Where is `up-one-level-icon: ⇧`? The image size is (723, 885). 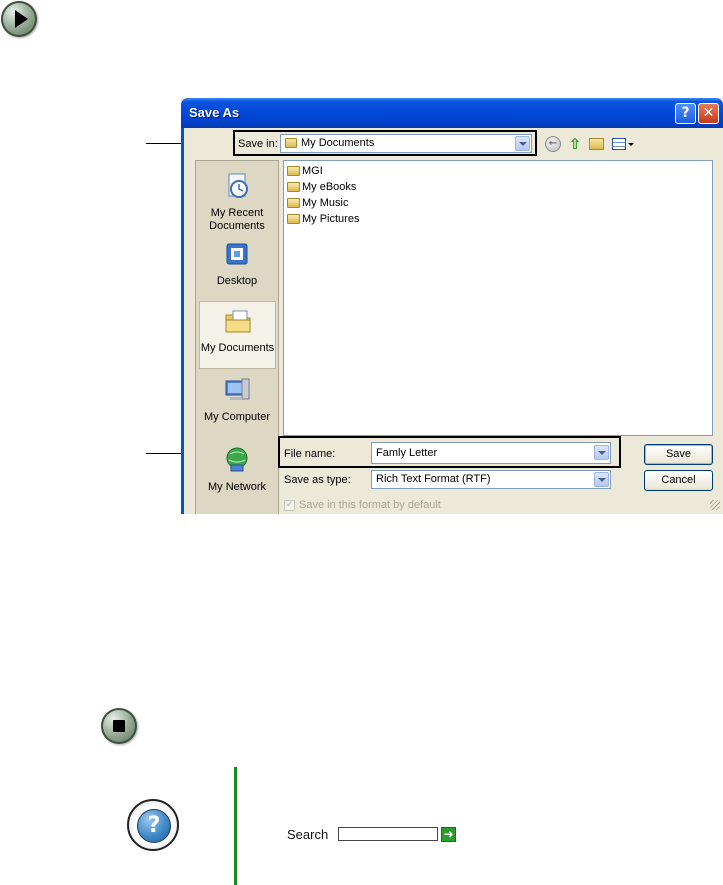 up-one-level-icon: ⇧ is located at coordinates (575, 144).